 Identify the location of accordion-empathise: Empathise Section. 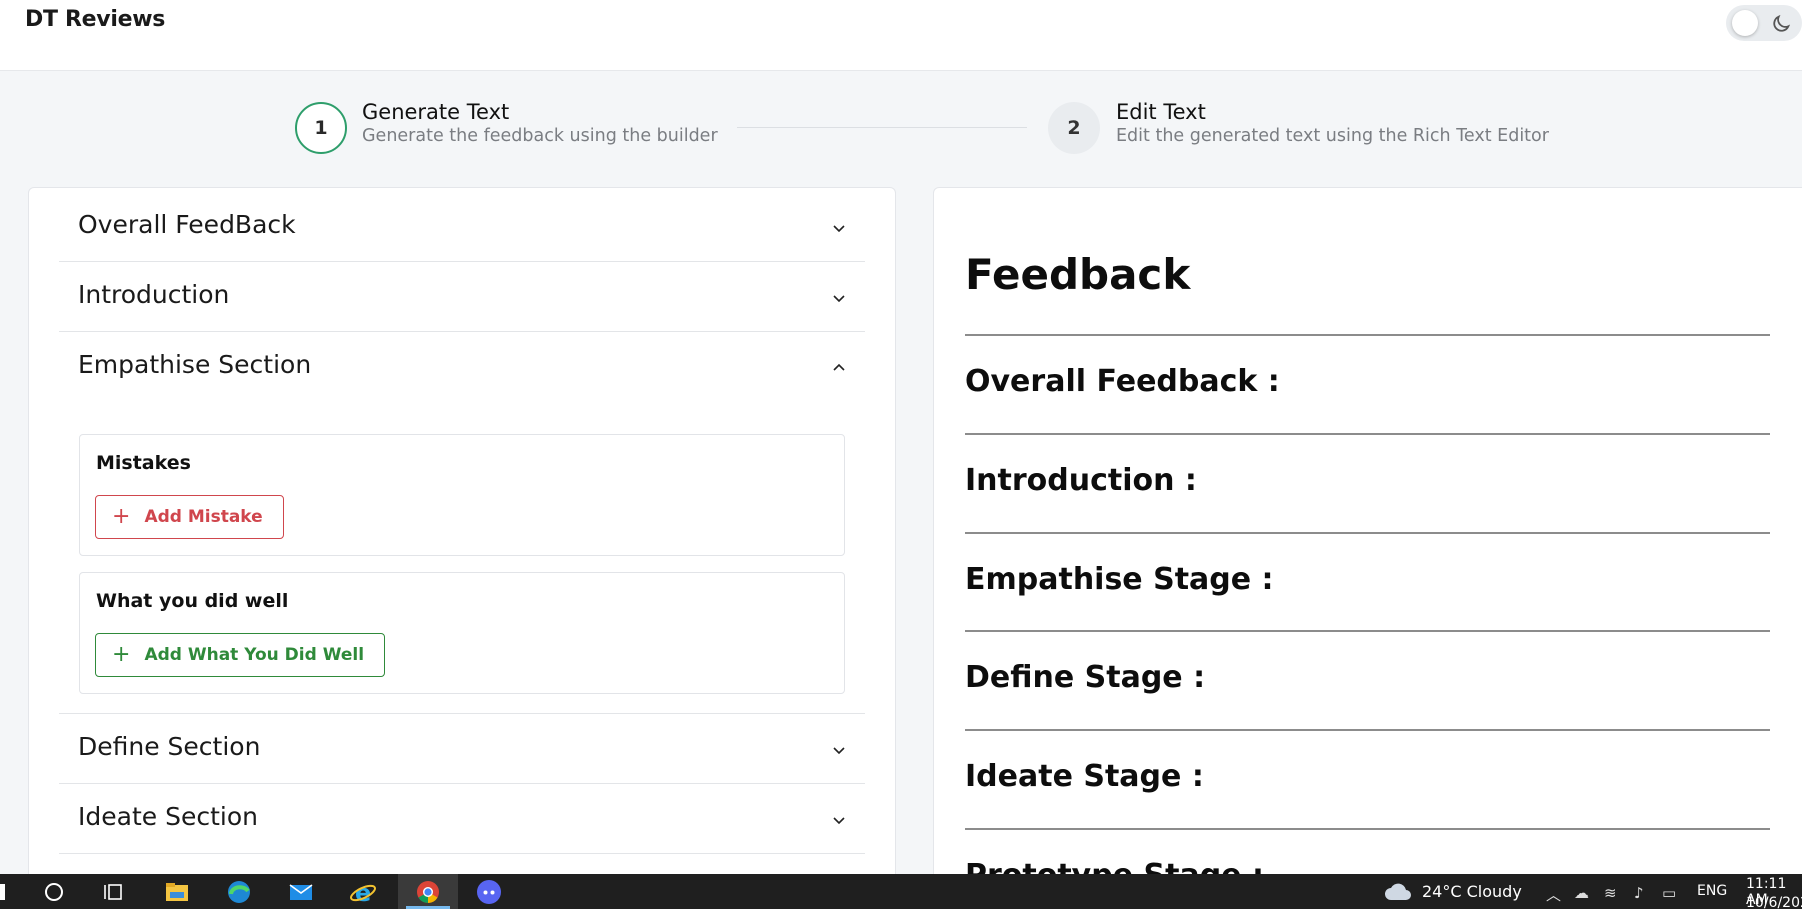
(462, 367).